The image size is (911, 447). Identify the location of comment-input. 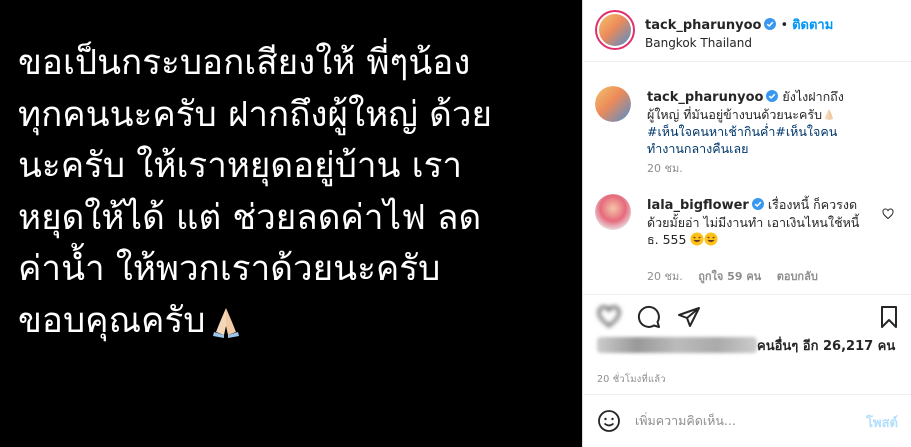
(740, 420).